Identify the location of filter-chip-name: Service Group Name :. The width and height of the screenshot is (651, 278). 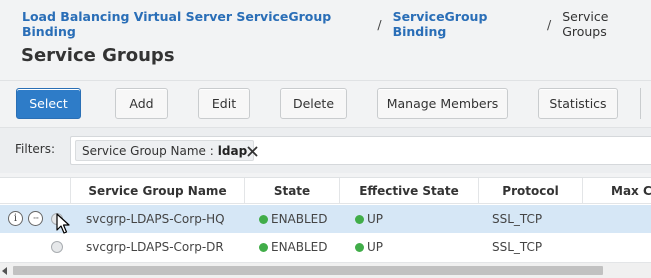
(148, 150).